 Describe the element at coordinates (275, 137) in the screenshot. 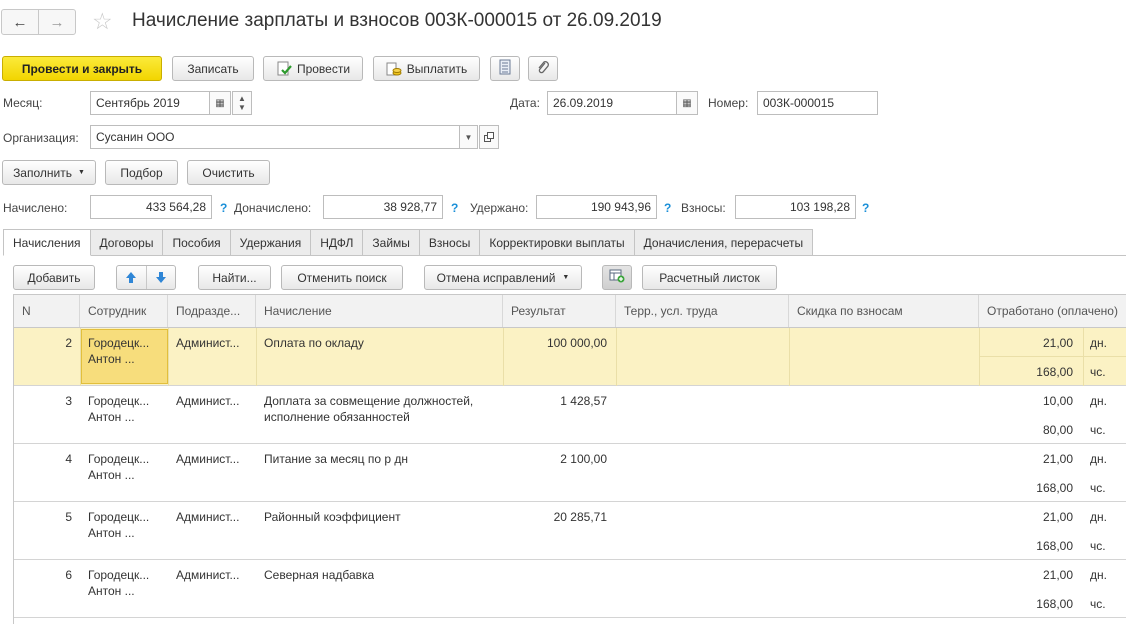

I see `organization-field: Сусанин ООО` at that location.